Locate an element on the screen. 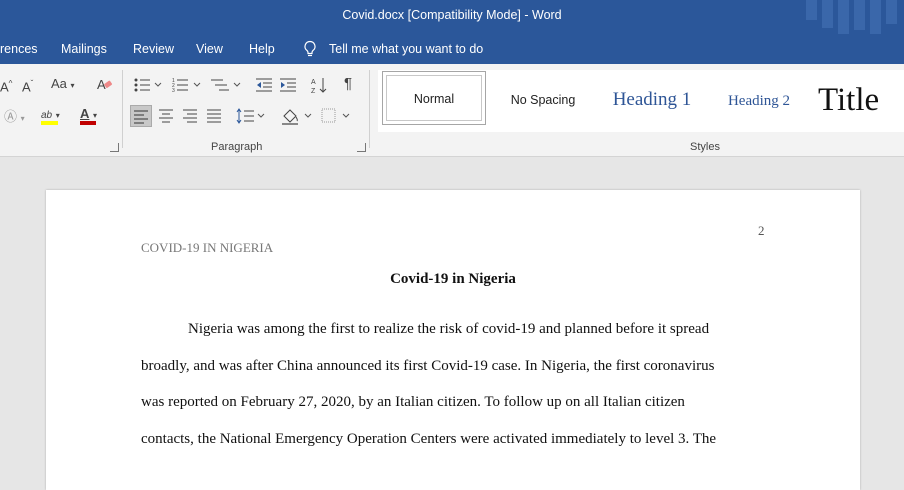  bullets-icon is located at coordinates (148, 85).